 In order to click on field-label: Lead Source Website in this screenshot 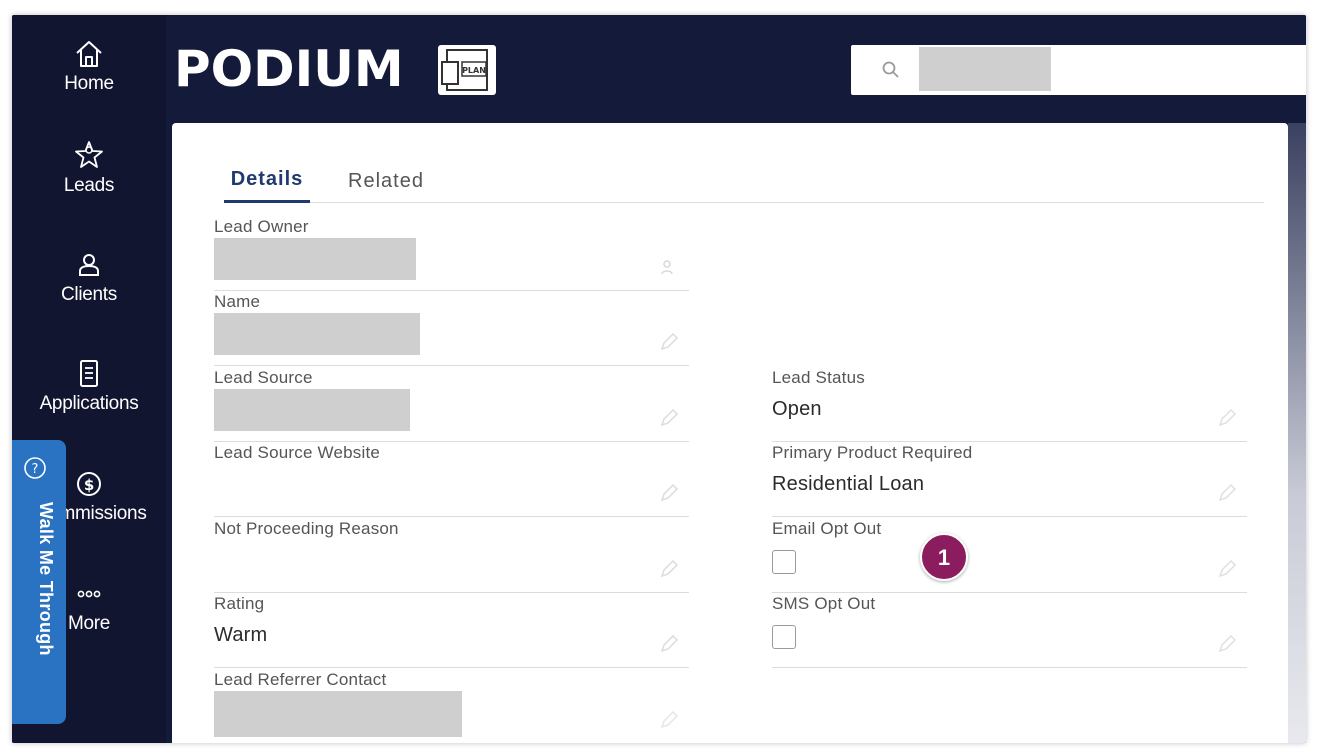, I will do `click(297, 452)`.